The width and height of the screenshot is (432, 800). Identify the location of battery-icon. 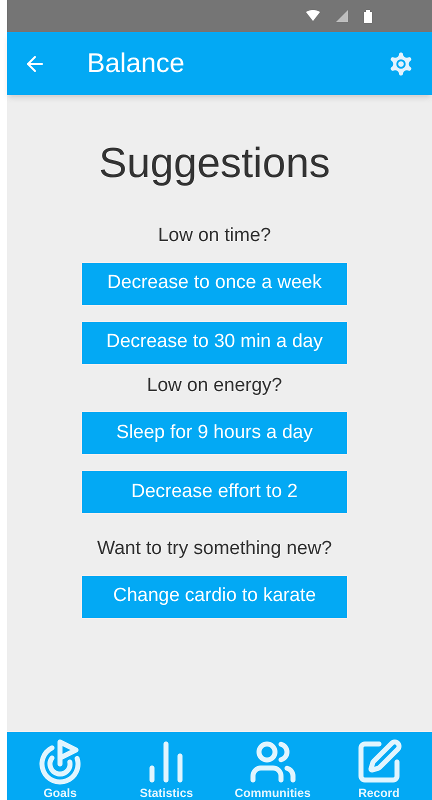
(368, 16).